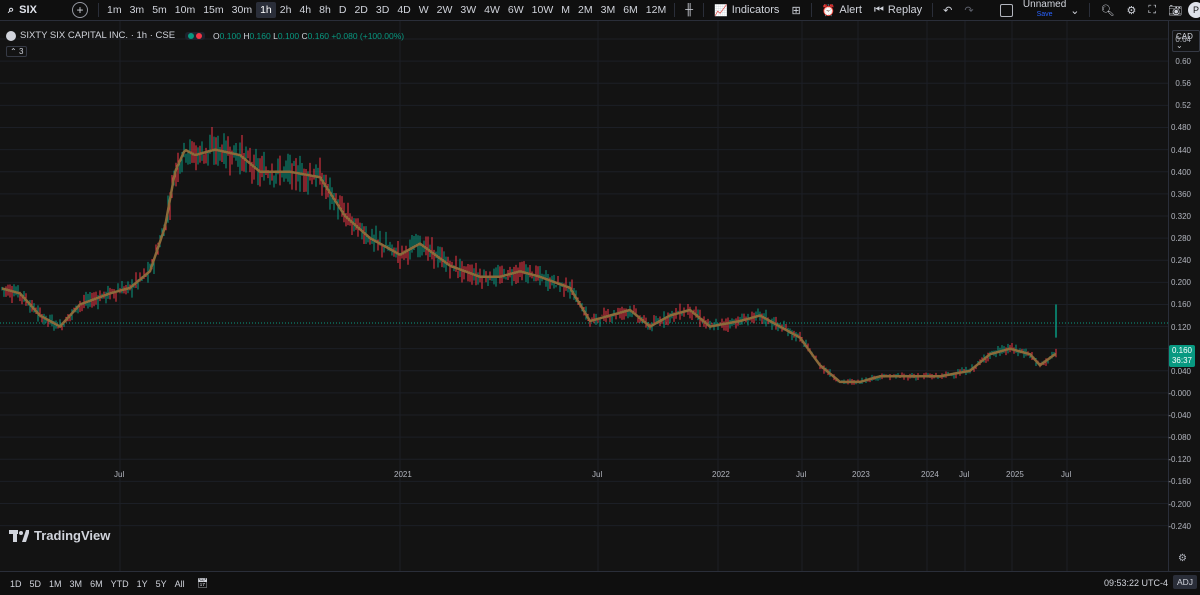 The width and height of the screenshot is (1200, 595). I want to click on collapse-indicators-button: ⌃ 3, so click(17, 51).